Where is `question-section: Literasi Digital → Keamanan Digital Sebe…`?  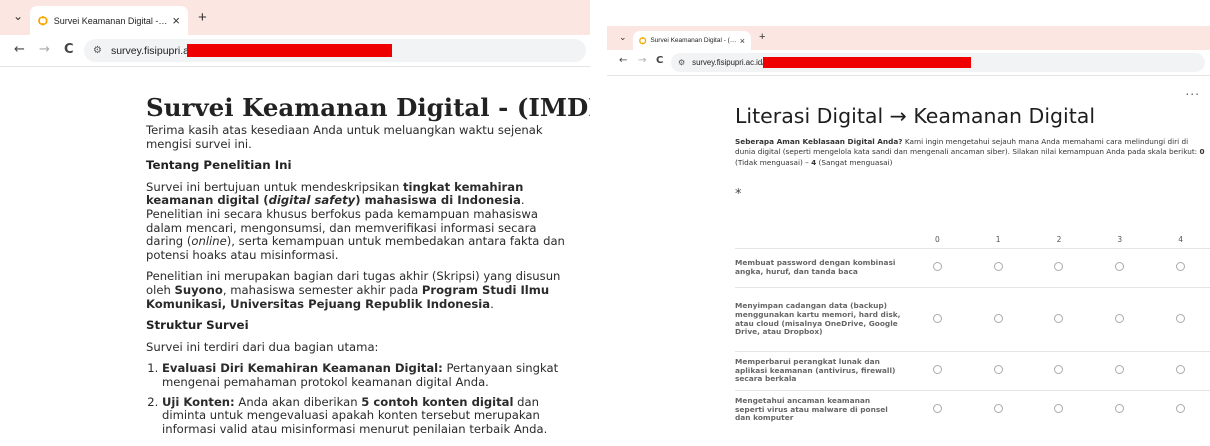
question-section: Literasi Digital → Keamanan Digital Sebe… is located at coordinates (970, 153).